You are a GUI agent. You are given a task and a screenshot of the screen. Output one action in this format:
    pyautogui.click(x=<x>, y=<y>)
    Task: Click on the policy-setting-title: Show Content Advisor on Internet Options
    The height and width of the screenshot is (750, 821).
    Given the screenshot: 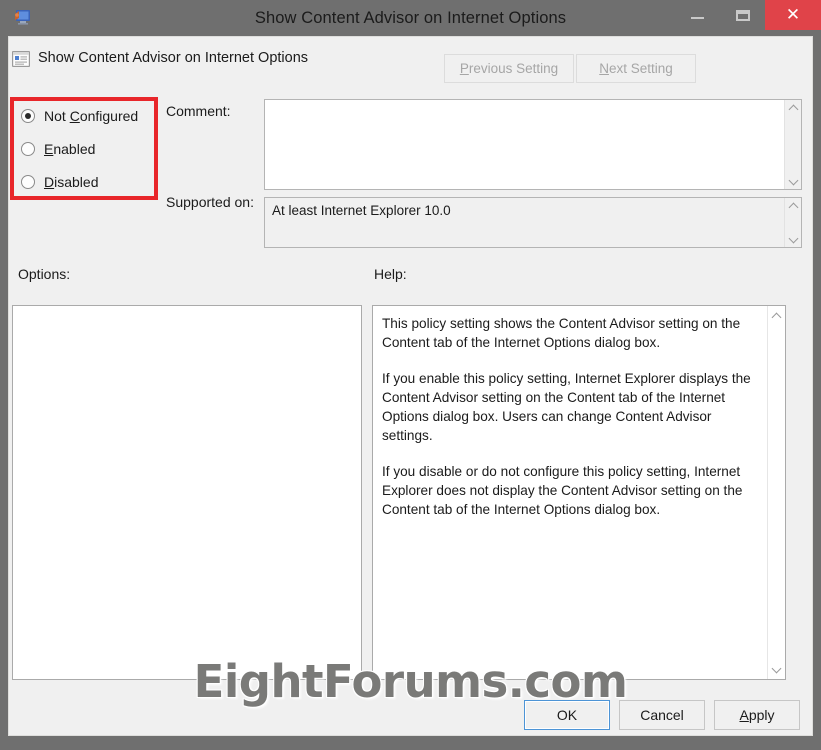 What is the action you would take?
    pyautogui.click(x=173, y=58)
    